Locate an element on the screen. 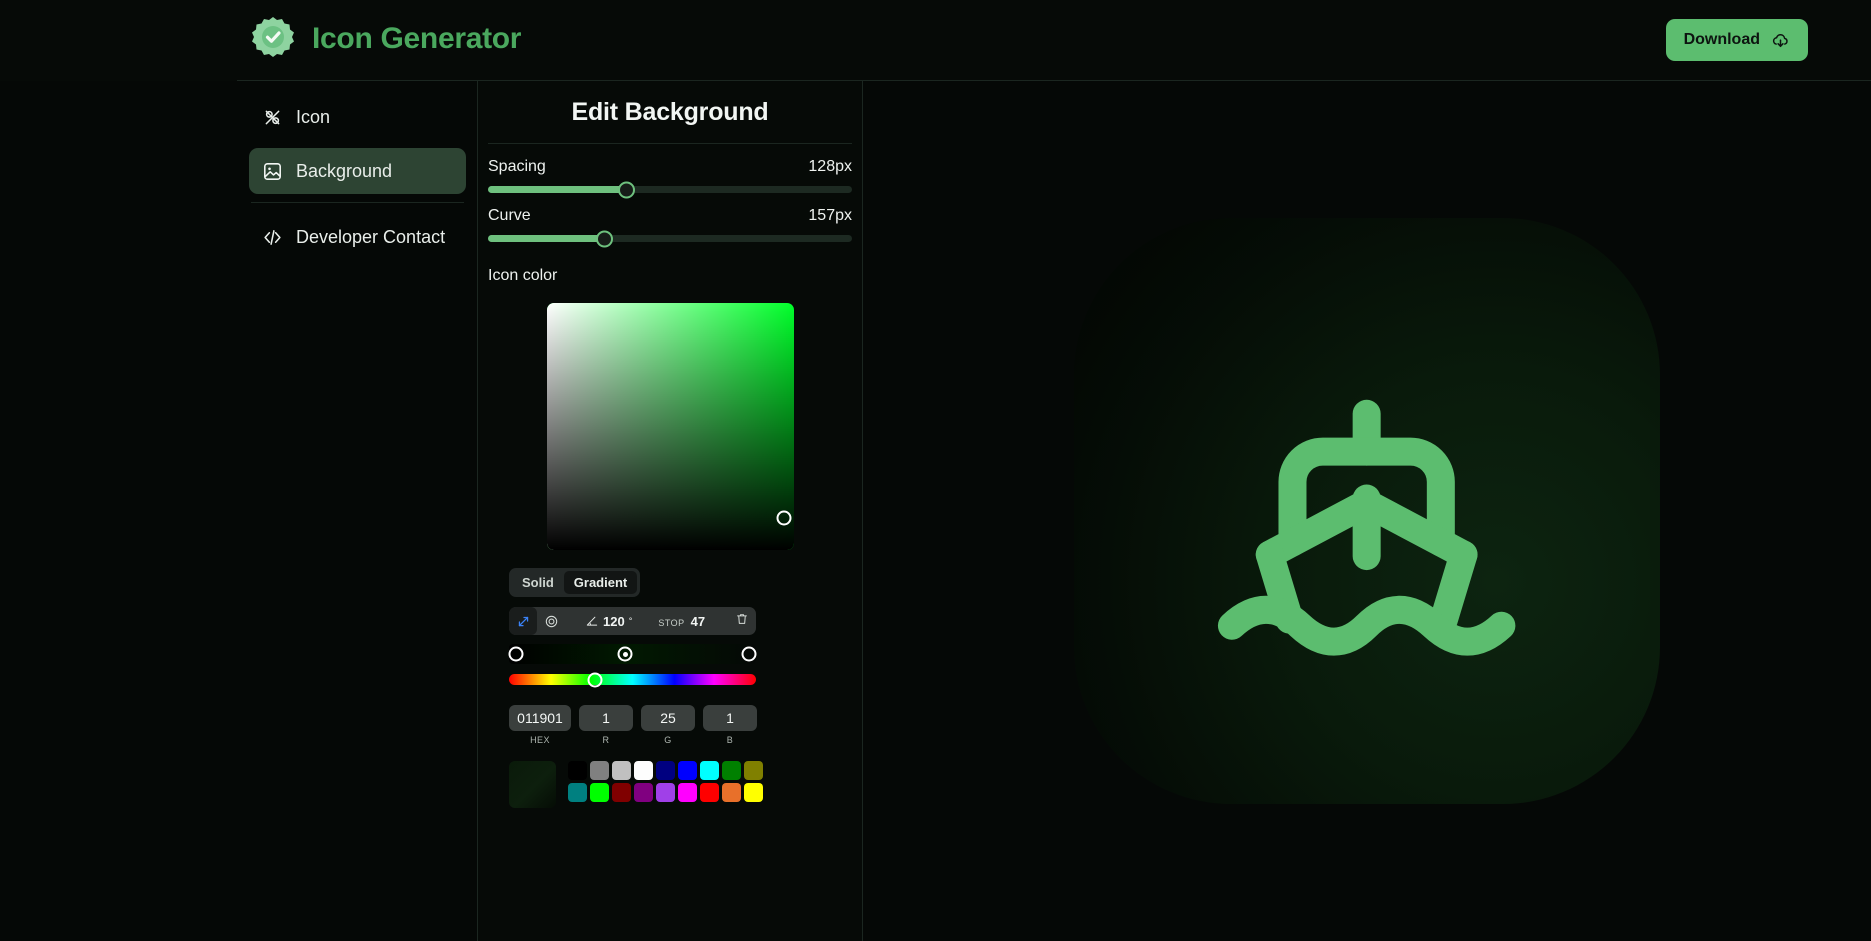  curve-slider-block: Curve 157px is located at coordinates (670, 220).